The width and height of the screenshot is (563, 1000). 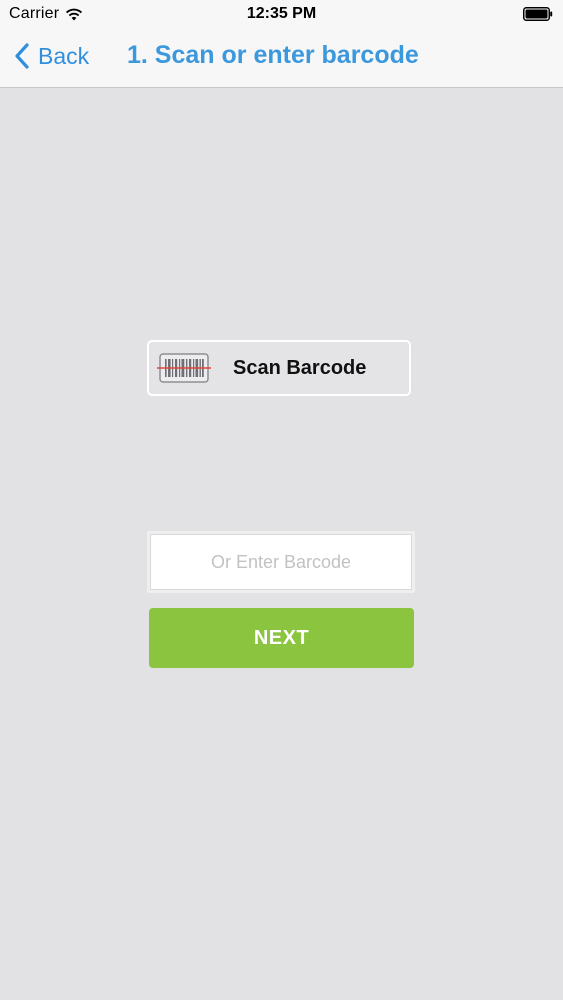 I want to click on next-button-label: NEXT, so click(x=281, y=637).